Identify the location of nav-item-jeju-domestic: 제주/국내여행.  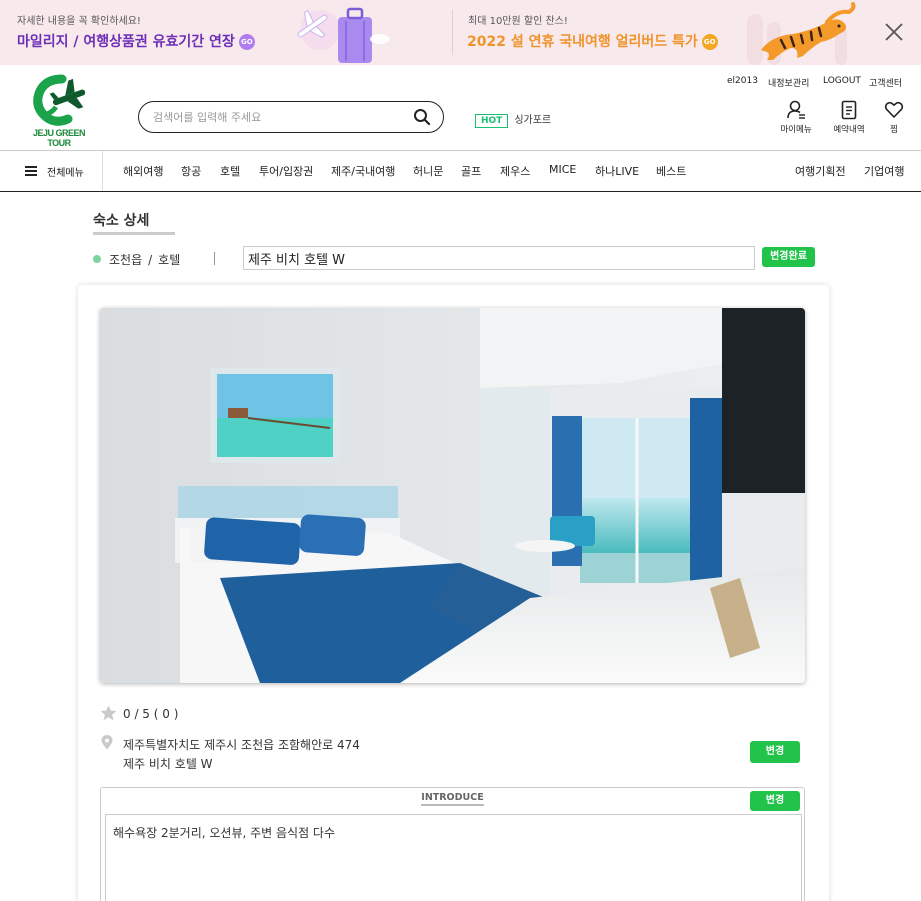
(363, 171).